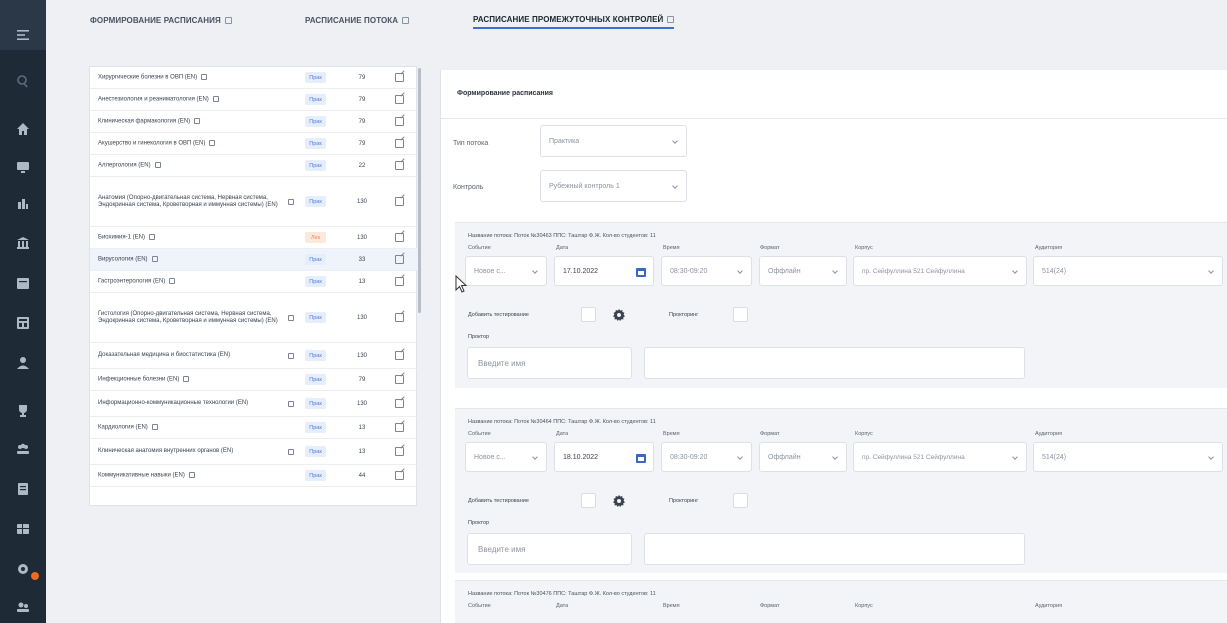  Describe the element at coordinates (315, 165) in the screenshot. I see `type-badge: Прак` at that location.